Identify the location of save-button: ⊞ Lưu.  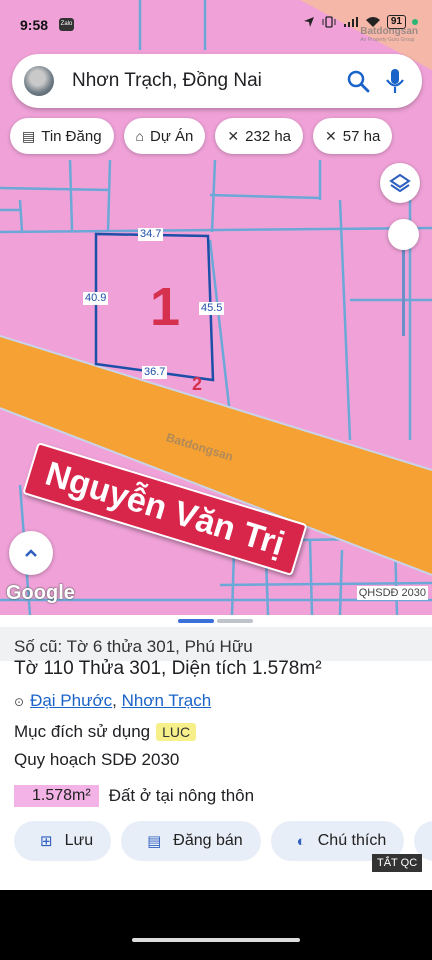
(63, 841).